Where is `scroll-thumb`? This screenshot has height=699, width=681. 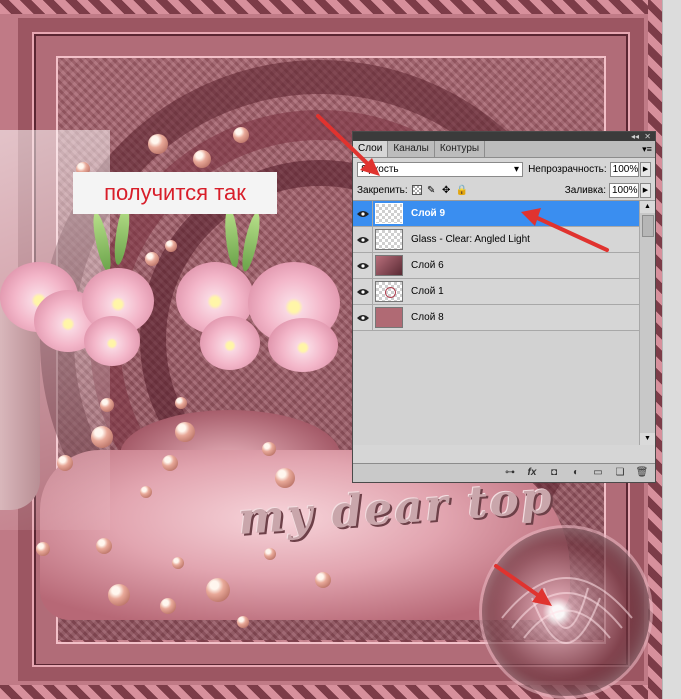
scroll-thumb is located at coordinates (648, 226).